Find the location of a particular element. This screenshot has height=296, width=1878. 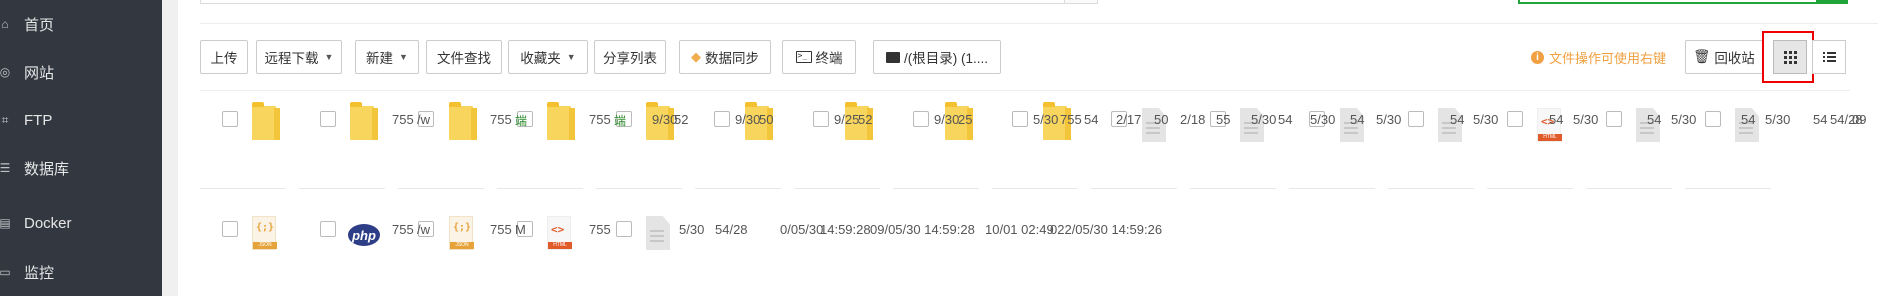

home-icon: ⌂ is located at coordinates (5, 24).